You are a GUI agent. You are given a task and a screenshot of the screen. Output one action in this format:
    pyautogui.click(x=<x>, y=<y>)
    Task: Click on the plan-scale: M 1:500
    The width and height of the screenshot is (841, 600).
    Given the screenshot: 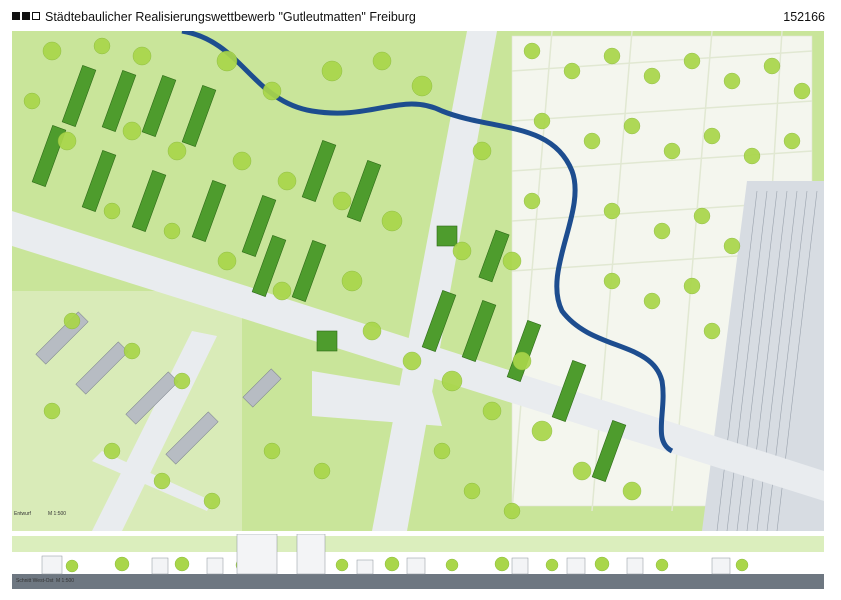 What is the action you would take?
    pyautogui.click(x=57, y=514)
    